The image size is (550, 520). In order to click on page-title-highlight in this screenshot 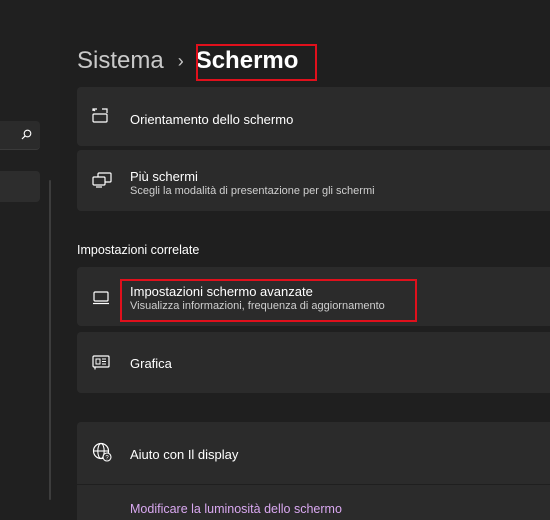, I will do `click(256, 62)`.